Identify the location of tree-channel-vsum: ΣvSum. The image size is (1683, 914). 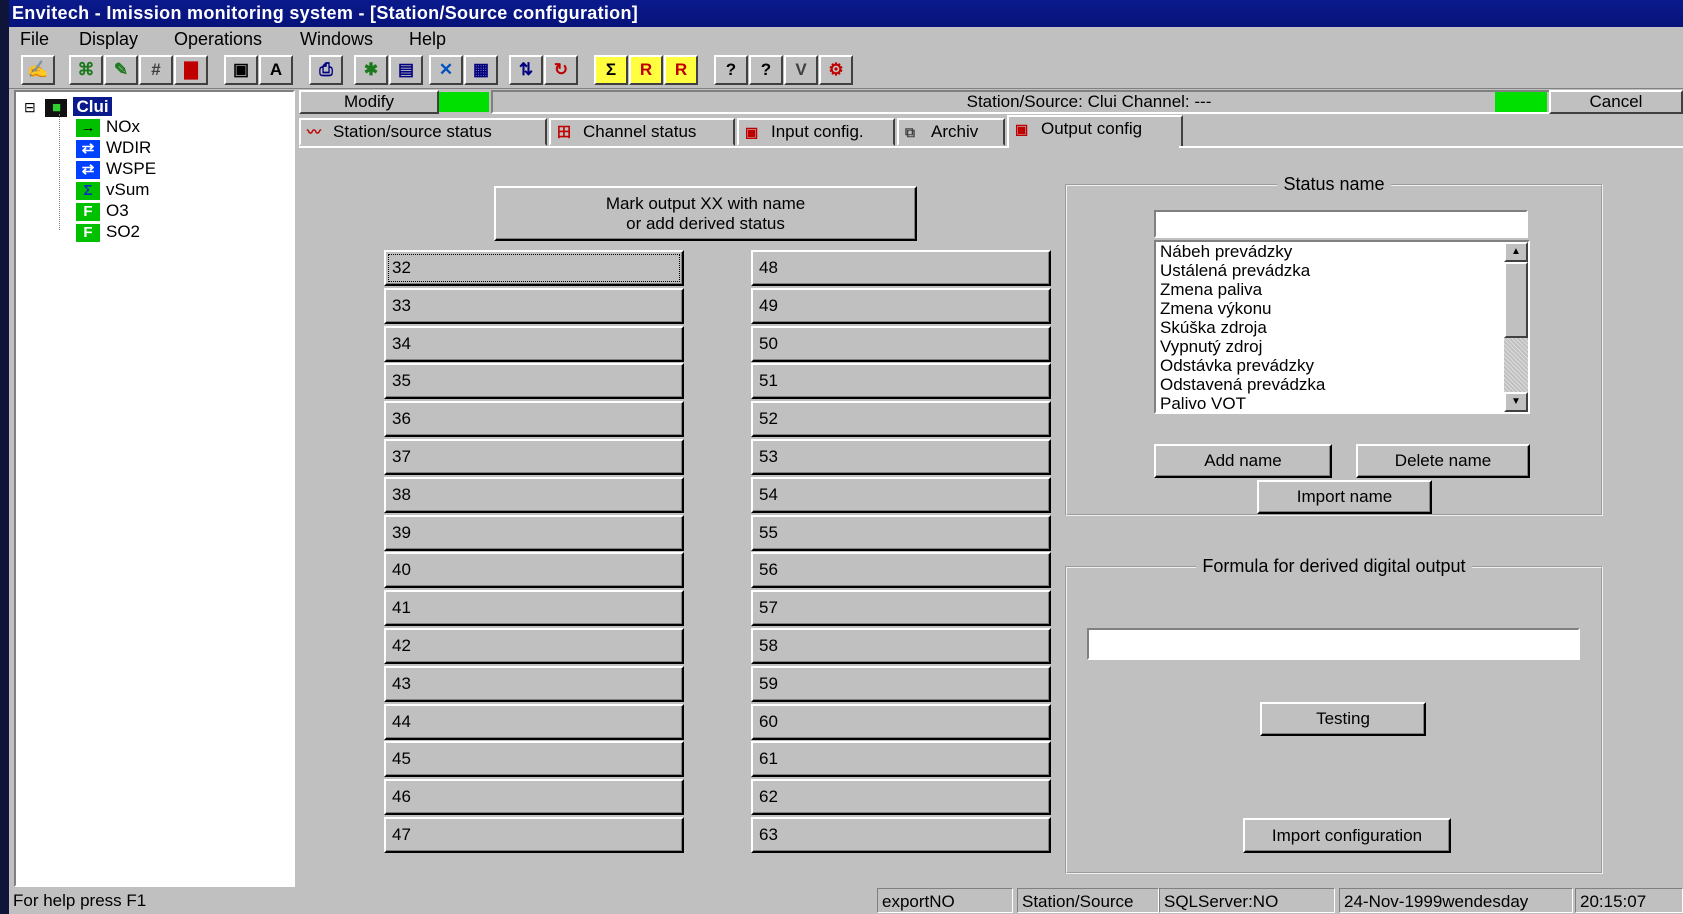
(112, 189).